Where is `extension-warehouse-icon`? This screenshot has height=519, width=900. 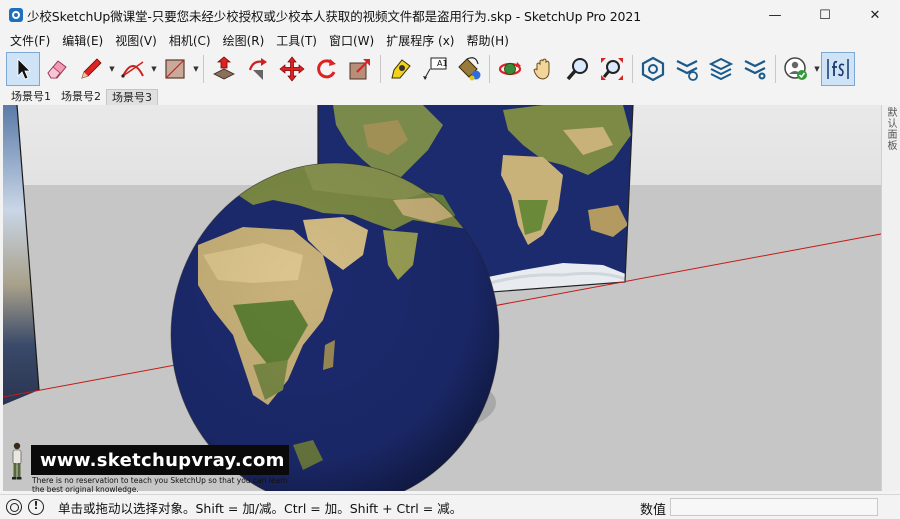 extension-warehouse-icon is located at coordinates (687, 70).